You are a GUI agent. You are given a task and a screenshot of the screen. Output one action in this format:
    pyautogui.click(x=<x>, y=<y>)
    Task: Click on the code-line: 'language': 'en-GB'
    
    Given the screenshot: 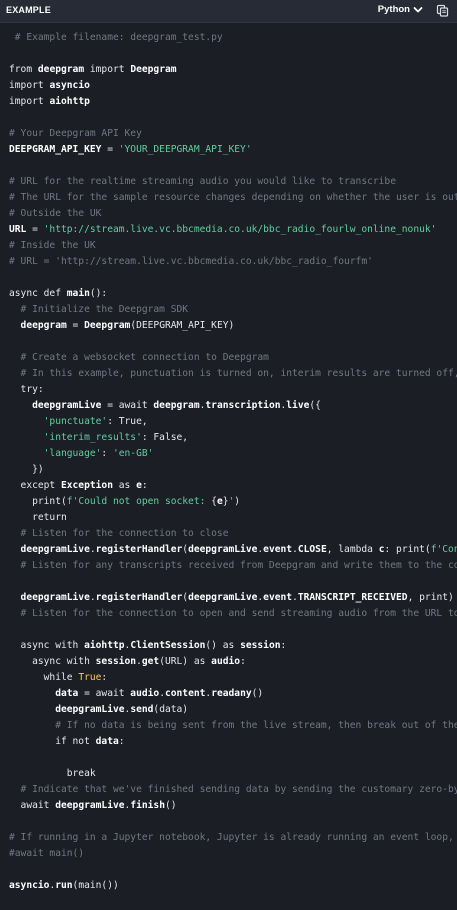 What is the action you would take?
    pyautogui.click(x=81, y=454)
    